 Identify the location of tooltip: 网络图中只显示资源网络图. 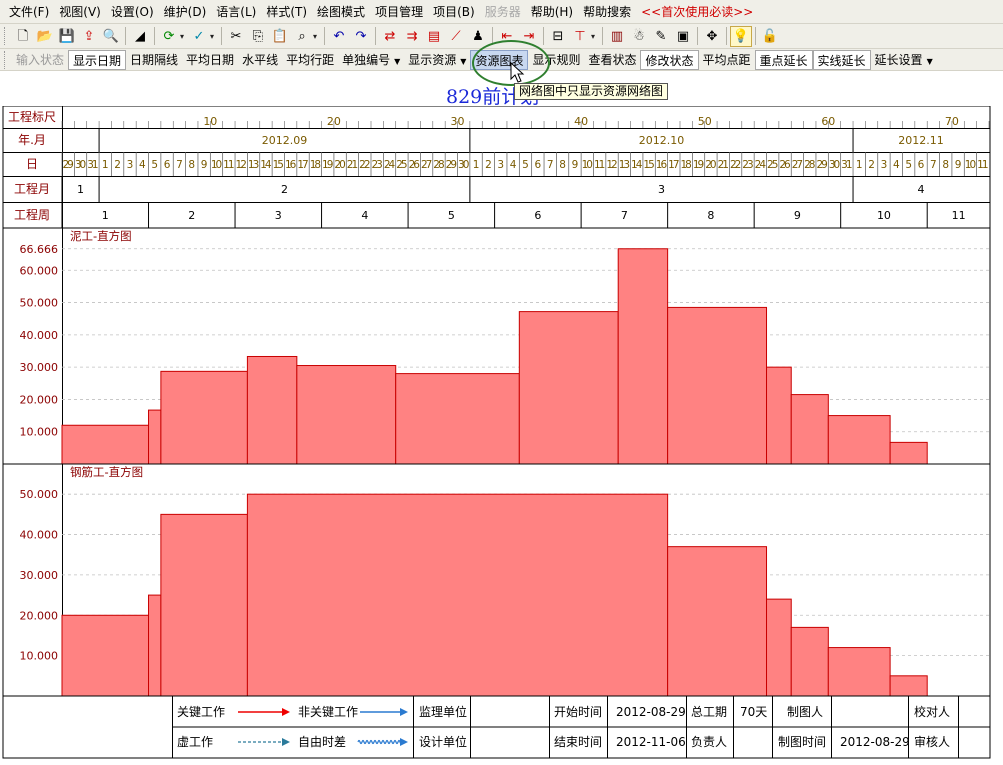
(591, 91).